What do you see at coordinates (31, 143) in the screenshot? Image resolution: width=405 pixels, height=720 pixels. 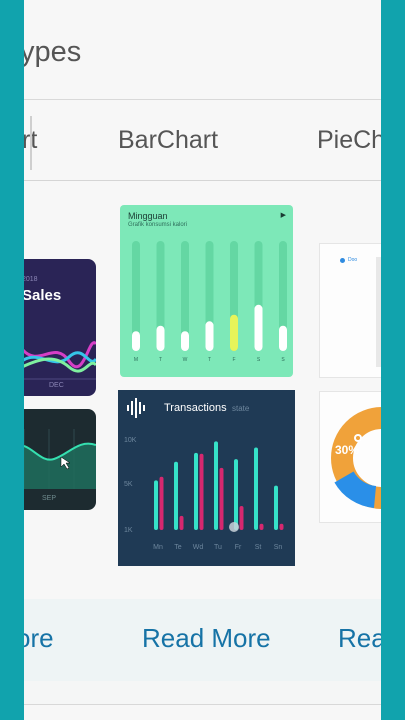 I see `tab-divider` at bounding box center [31, 143].